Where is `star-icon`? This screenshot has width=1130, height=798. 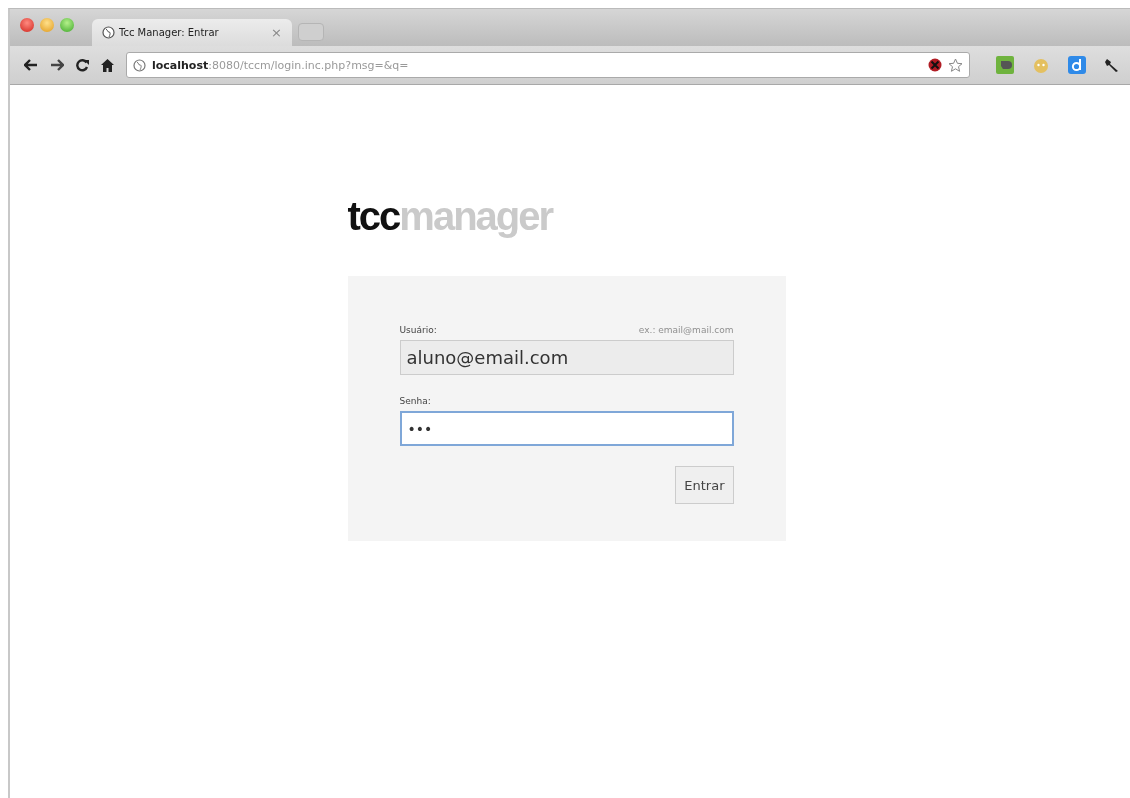
star-icon is located at coordinates (955, 65).